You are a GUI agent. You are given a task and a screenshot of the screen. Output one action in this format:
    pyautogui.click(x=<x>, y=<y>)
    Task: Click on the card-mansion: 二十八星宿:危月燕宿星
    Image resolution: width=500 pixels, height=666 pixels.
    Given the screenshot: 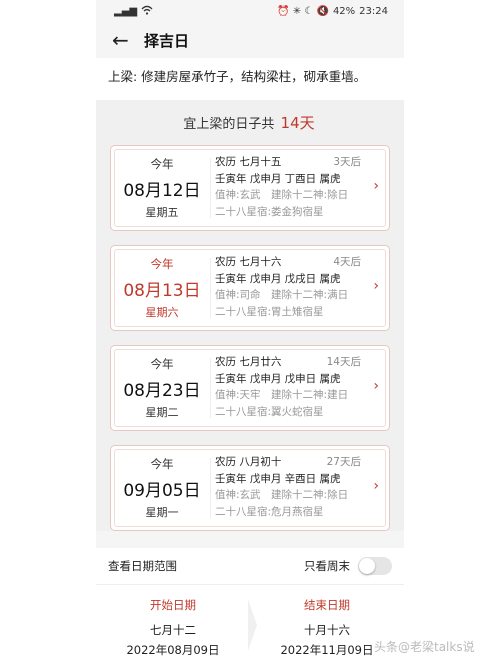 What is the action you would take?
    pyautogui.click(x=269, y=511)
    